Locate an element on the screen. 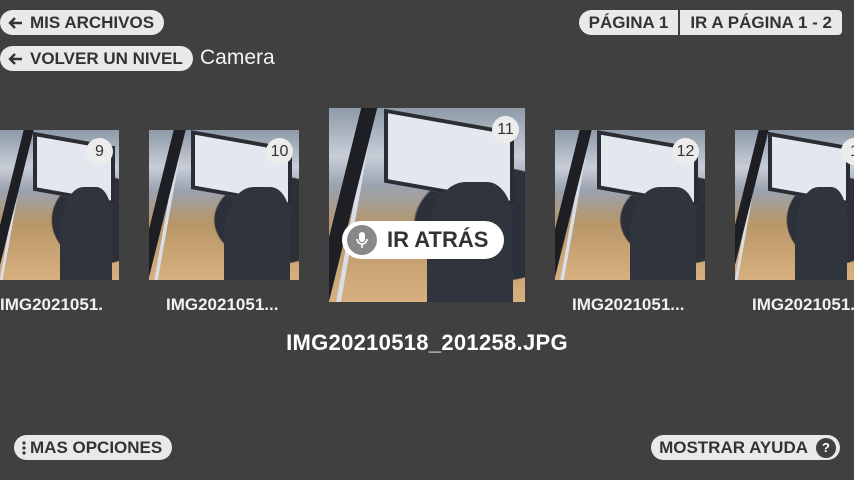 The image size is (854, 480). pagination: PÁGINA 1 IR A PÁGINA 1 - 2 is located at coordinates (710, 22).